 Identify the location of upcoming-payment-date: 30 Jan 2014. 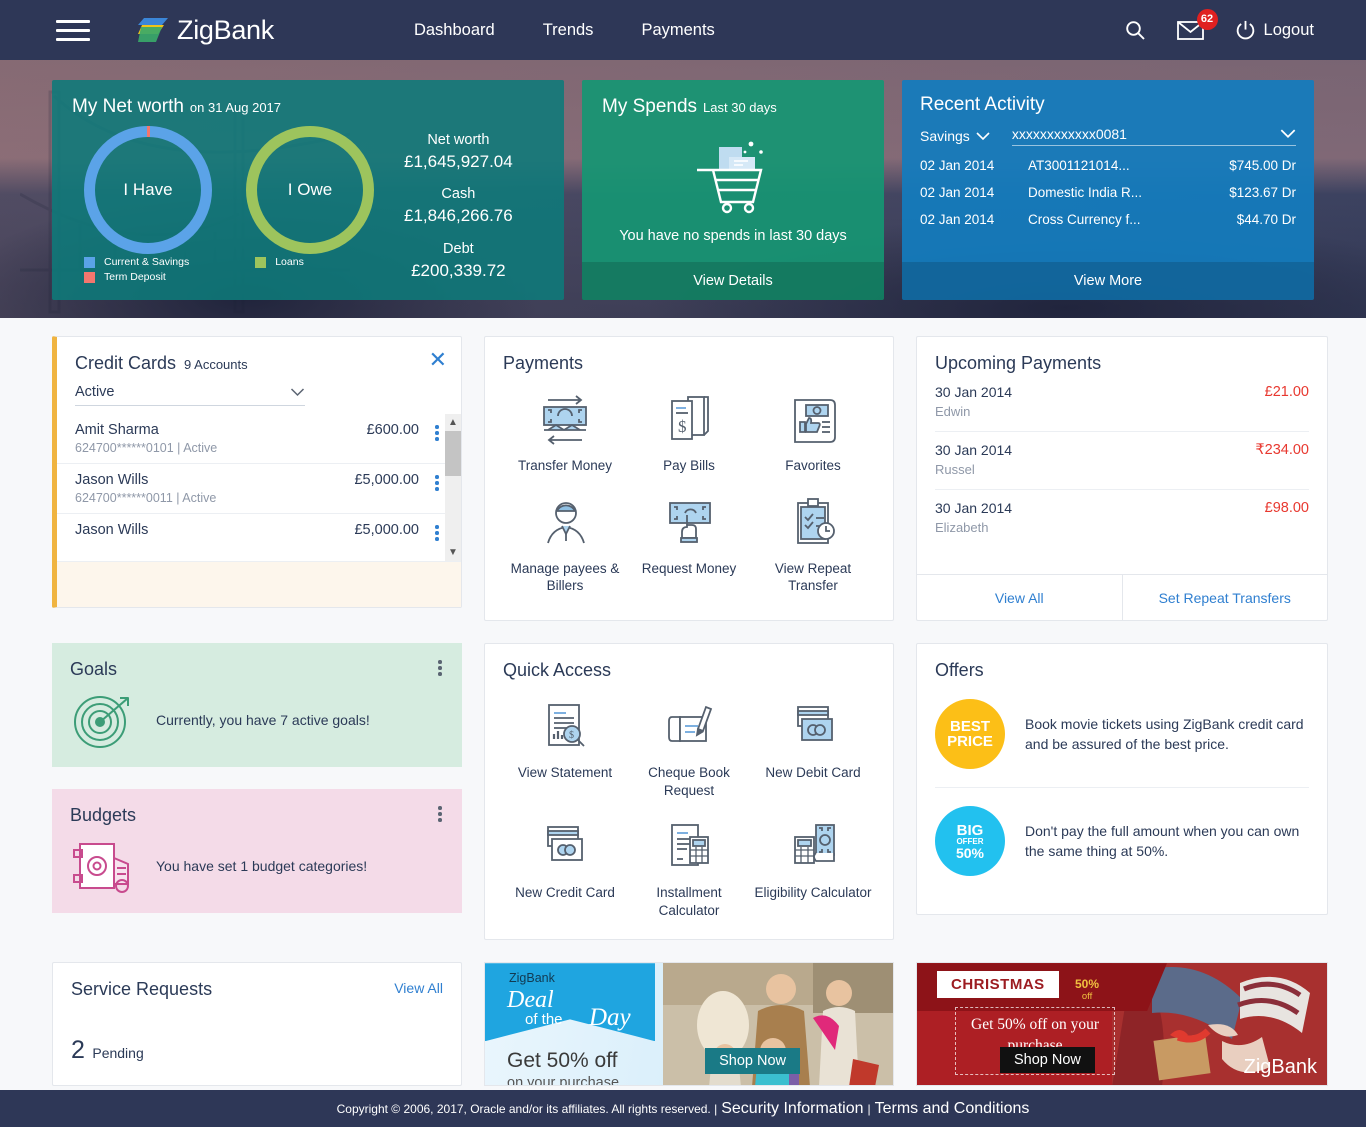
(974, 392).